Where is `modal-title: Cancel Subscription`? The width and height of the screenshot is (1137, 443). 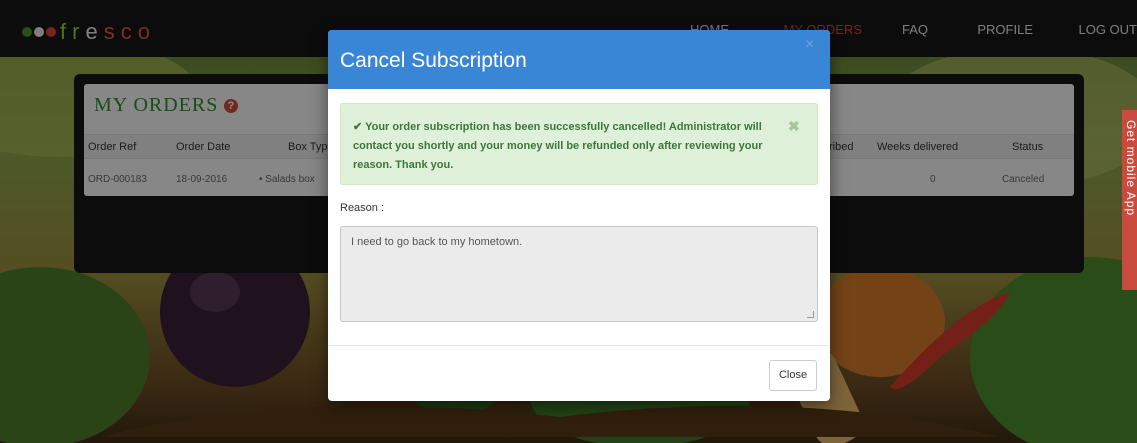 modal-title: Cancel Subscription is located at coordinates (433, 60).